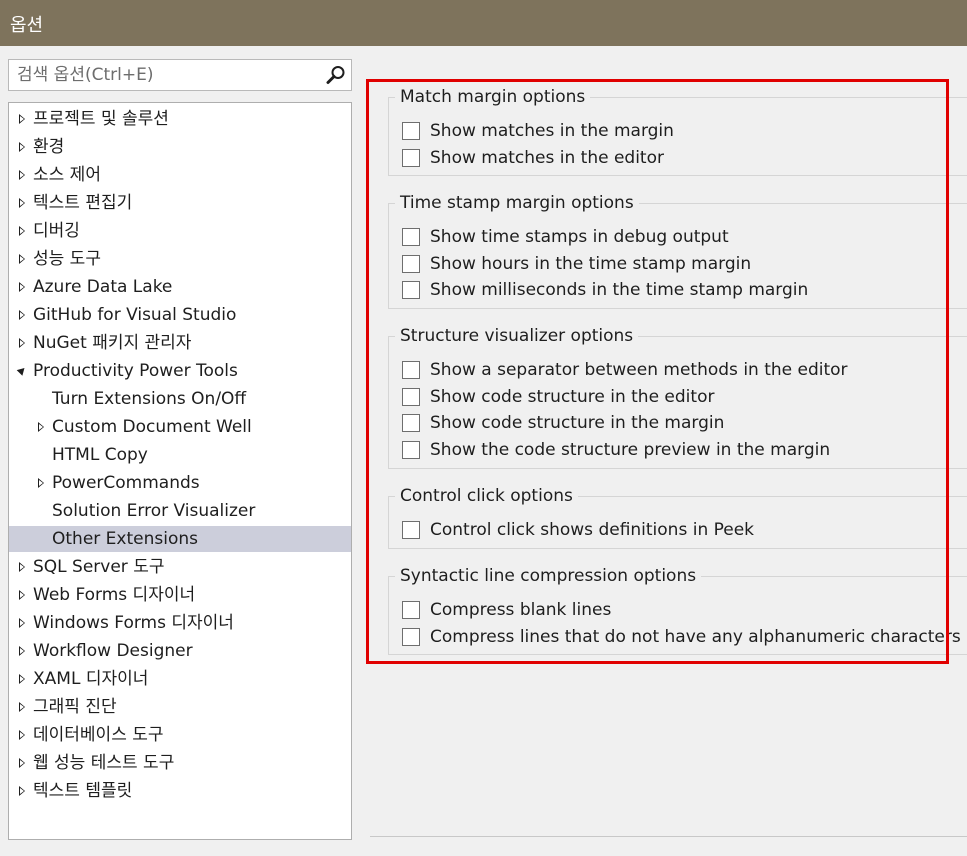 This screenshot has width=967, height=856. I want to click on tree-item: NuGet 패키지 관리자, so click(180, 343).